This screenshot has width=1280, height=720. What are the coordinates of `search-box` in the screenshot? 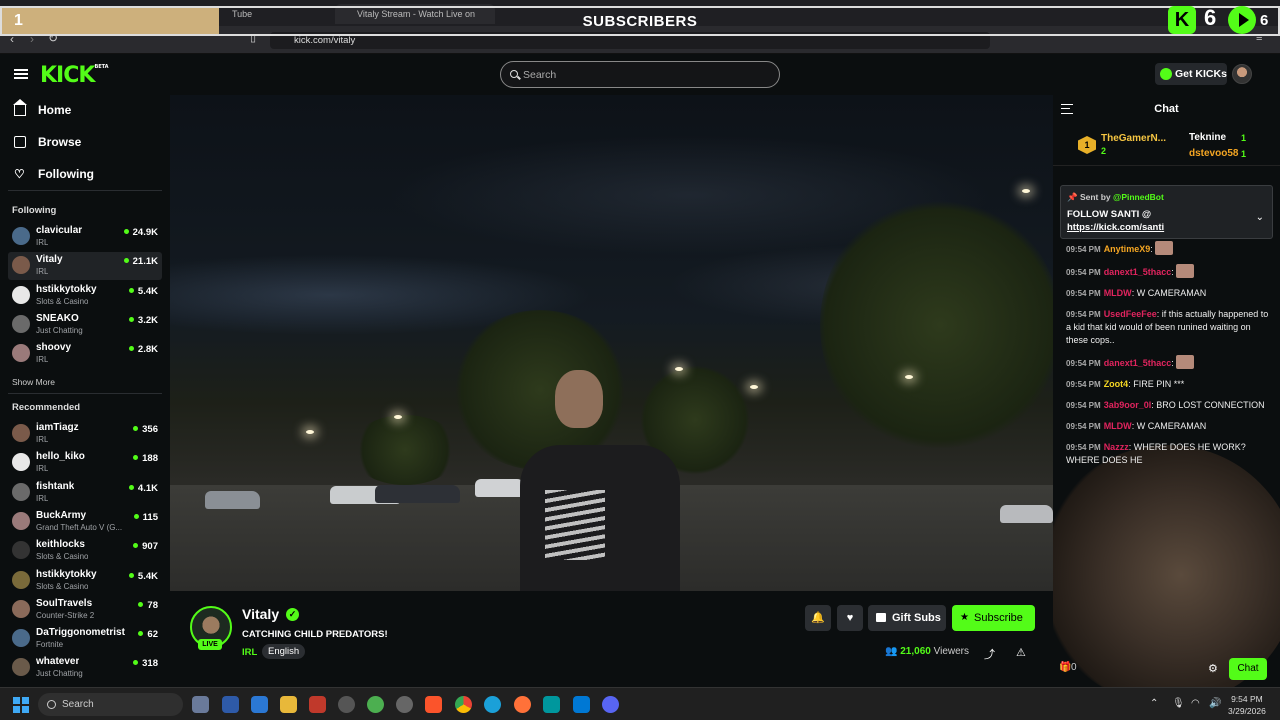 It's located at (640, 74).